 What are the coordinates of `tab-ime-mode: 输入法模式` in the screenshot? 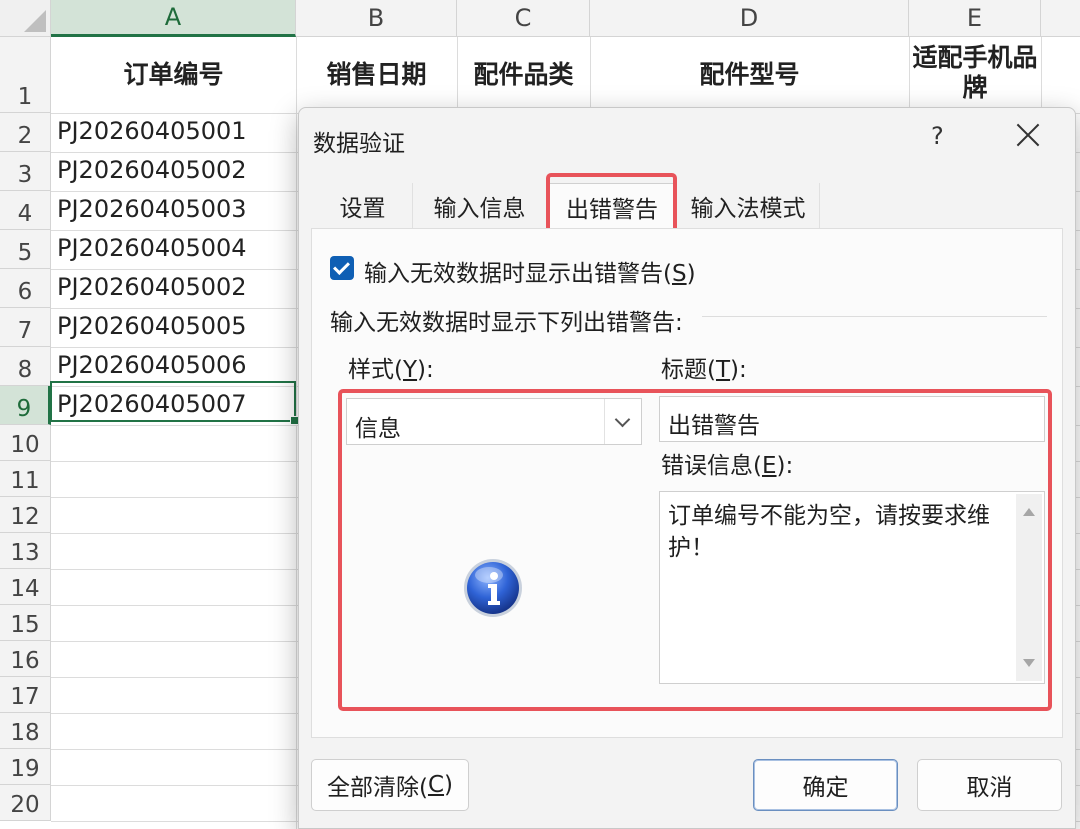 It's located at (748, 206).